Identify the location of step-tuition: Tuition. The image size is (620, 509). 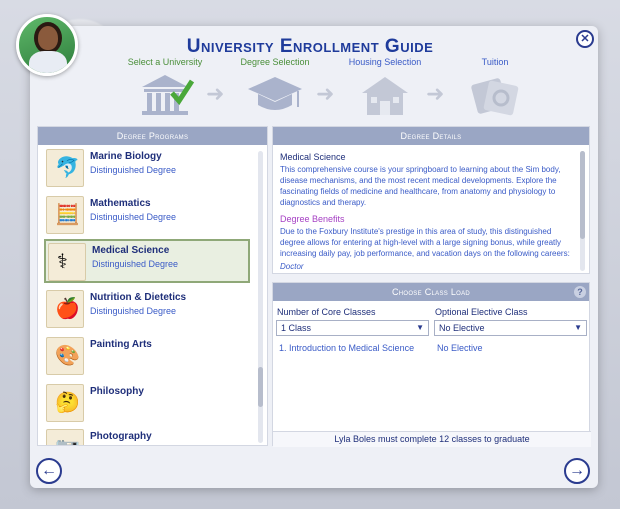
(495, 87).